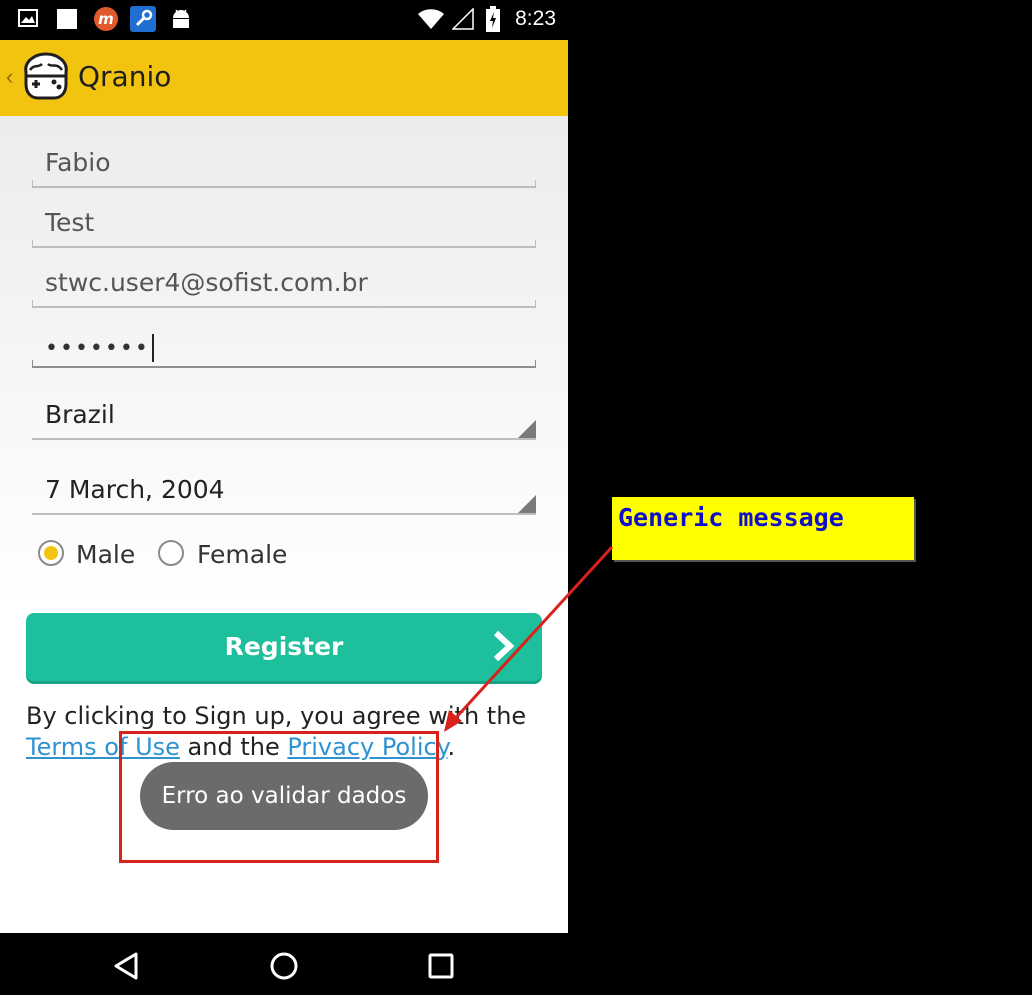 The height and width of the screenshot is (995, 1032). I want to click on annotation-note-text: Generic message, so click(731, 517).